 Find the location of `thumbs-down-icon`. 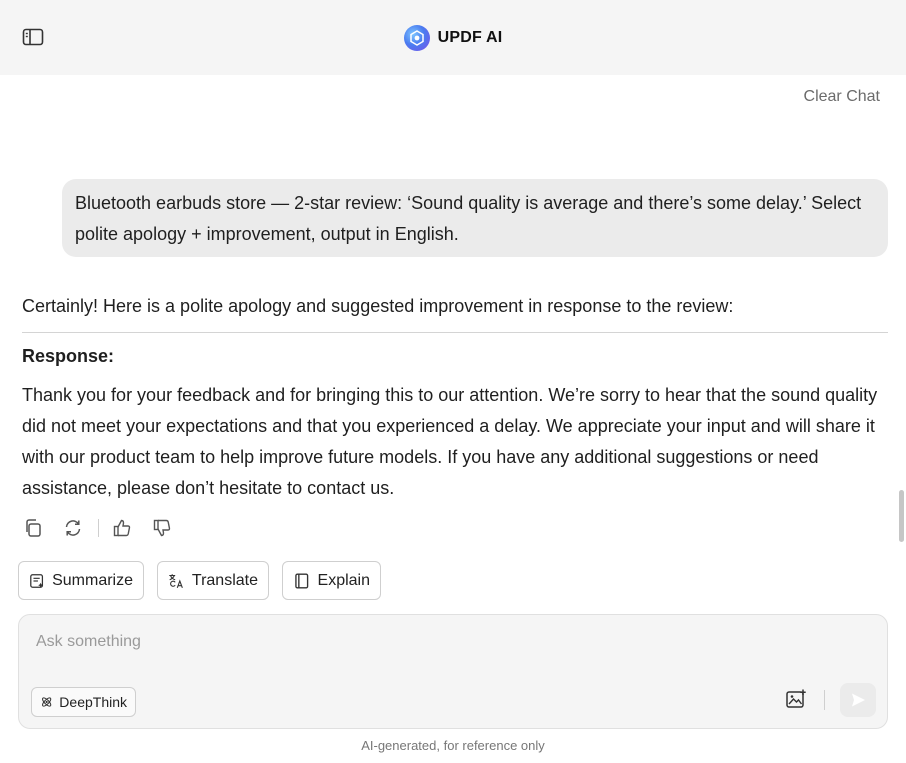

thumbs-down-icon is located at coordinates (162, 528).